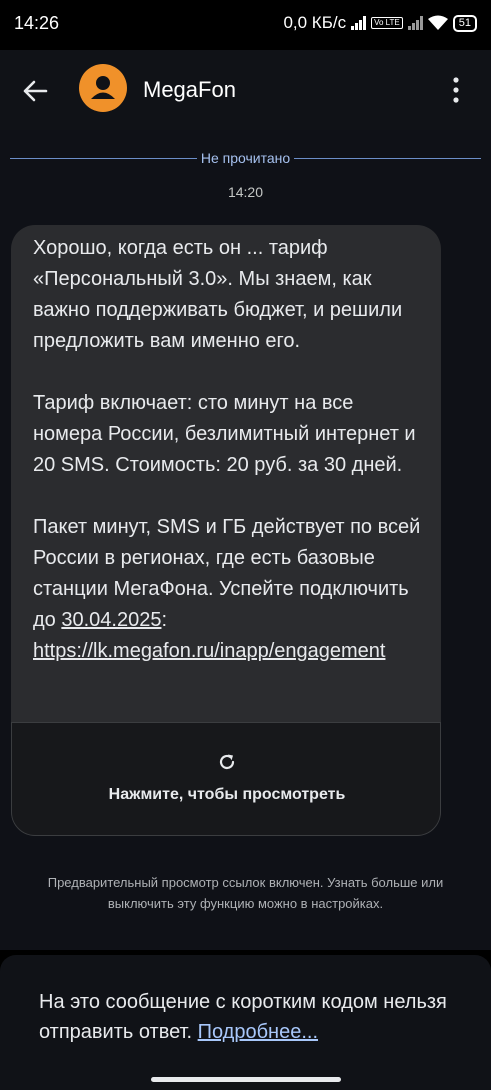  Describe the element at coordinates (464, 23) in the screenshot. I see `battery-icon: 51` at that location.